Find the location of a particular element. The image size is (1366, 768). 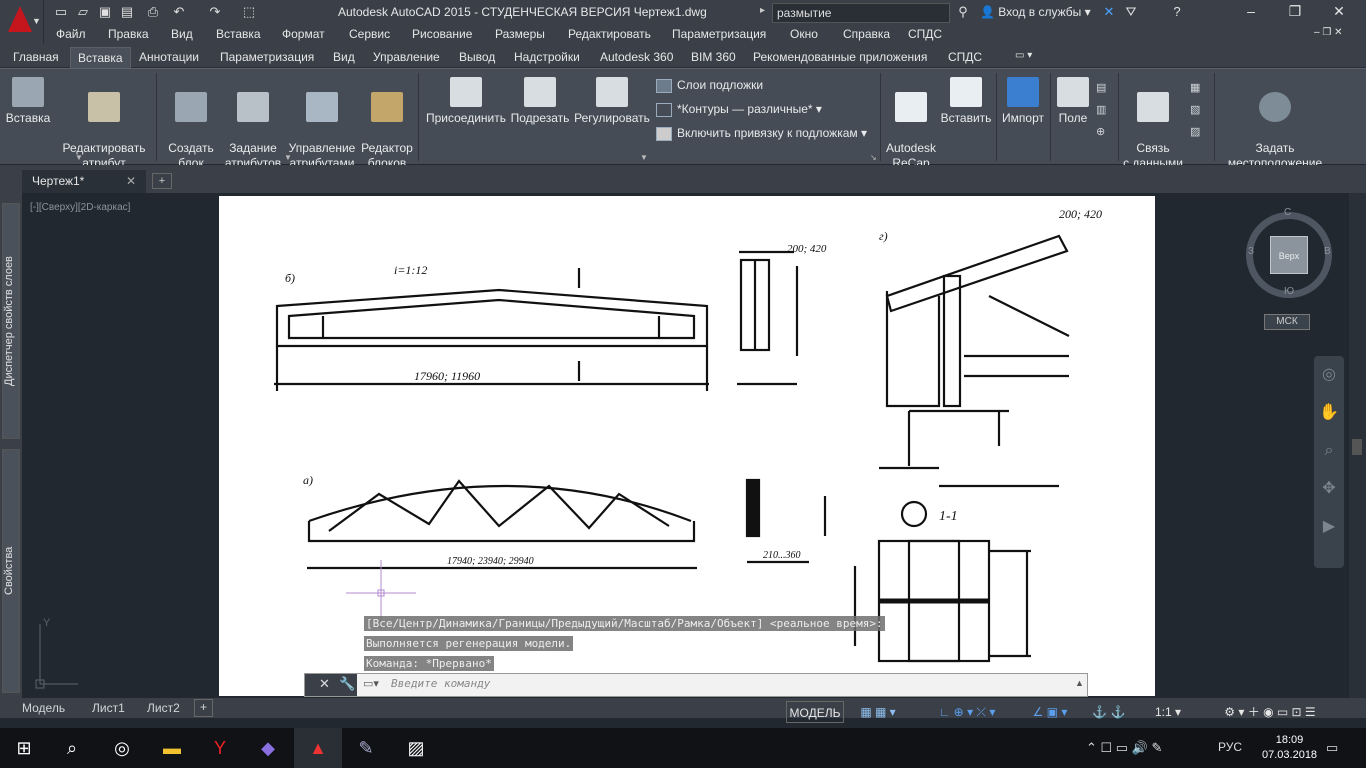

data-small-icons: ▦ ▧ ▨ is located at coordinates (1198, 112).